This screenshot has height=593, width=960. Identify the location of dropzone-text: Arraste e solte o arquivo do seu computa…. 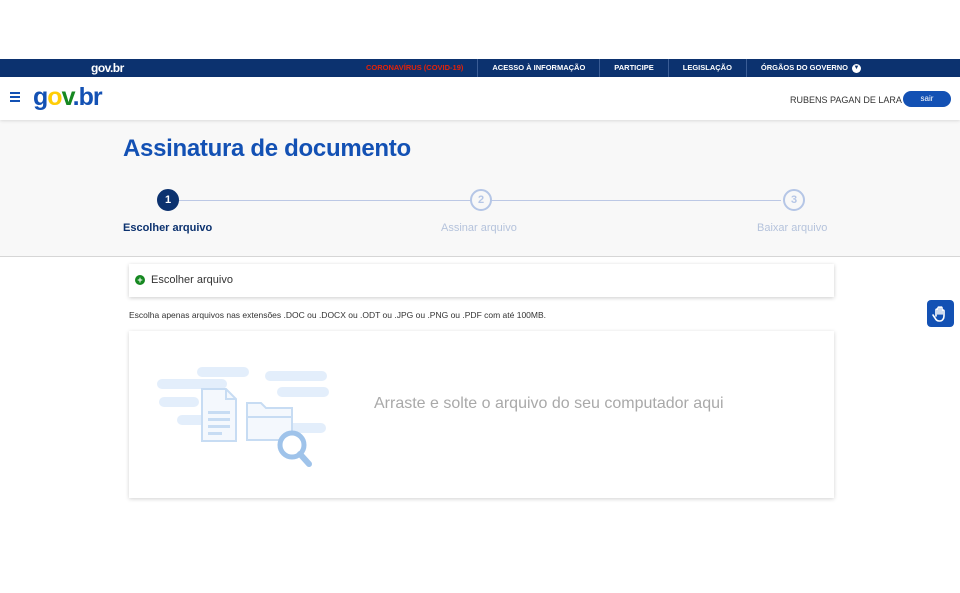
(549, 403).